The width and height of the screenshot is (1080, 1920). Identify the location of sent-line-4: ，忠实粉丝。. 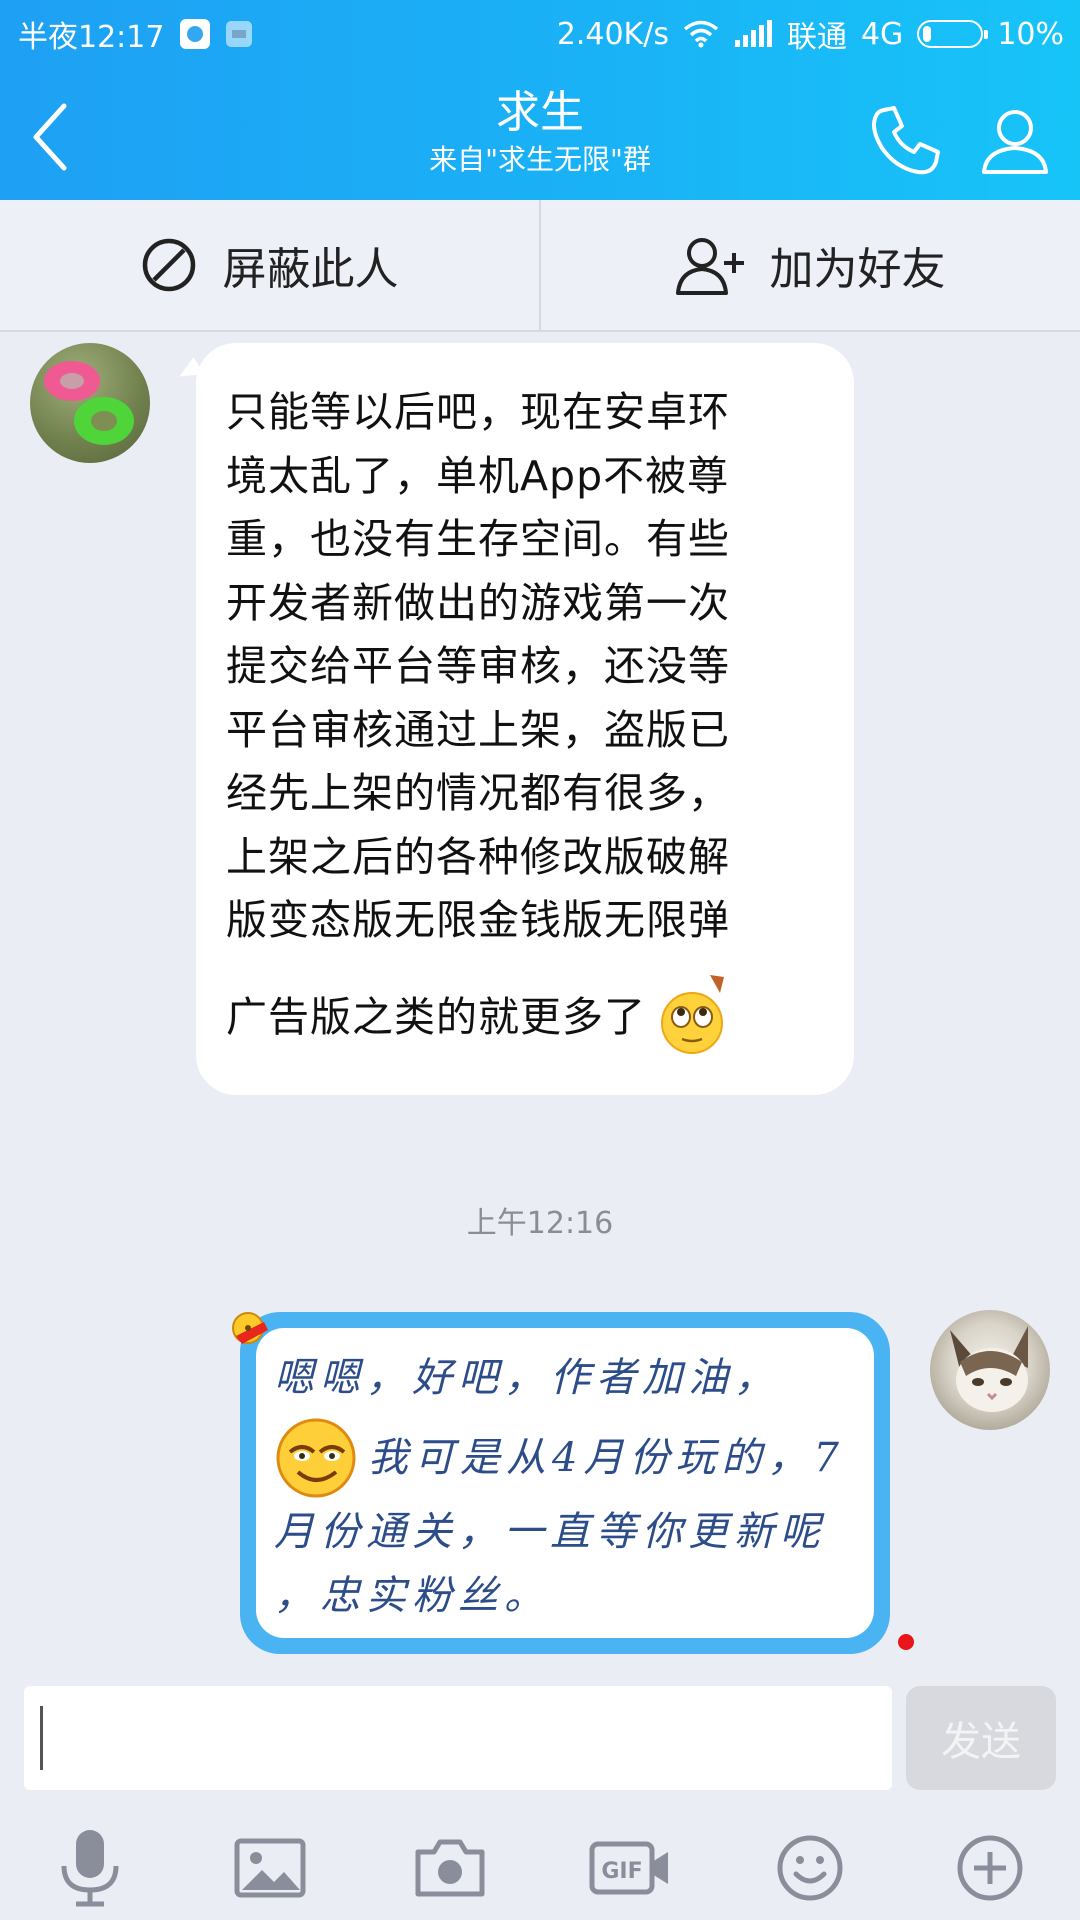
(412, 1596).